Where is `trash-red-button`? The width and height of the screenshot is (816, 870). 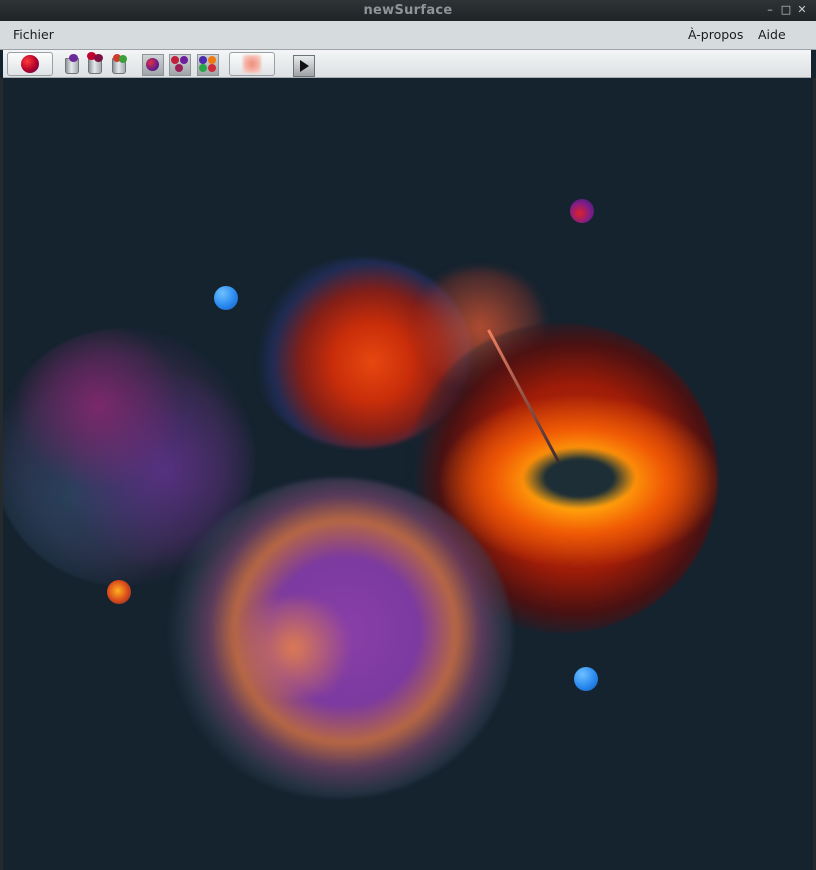
trash-red-button is located at coordinates (96, 63).